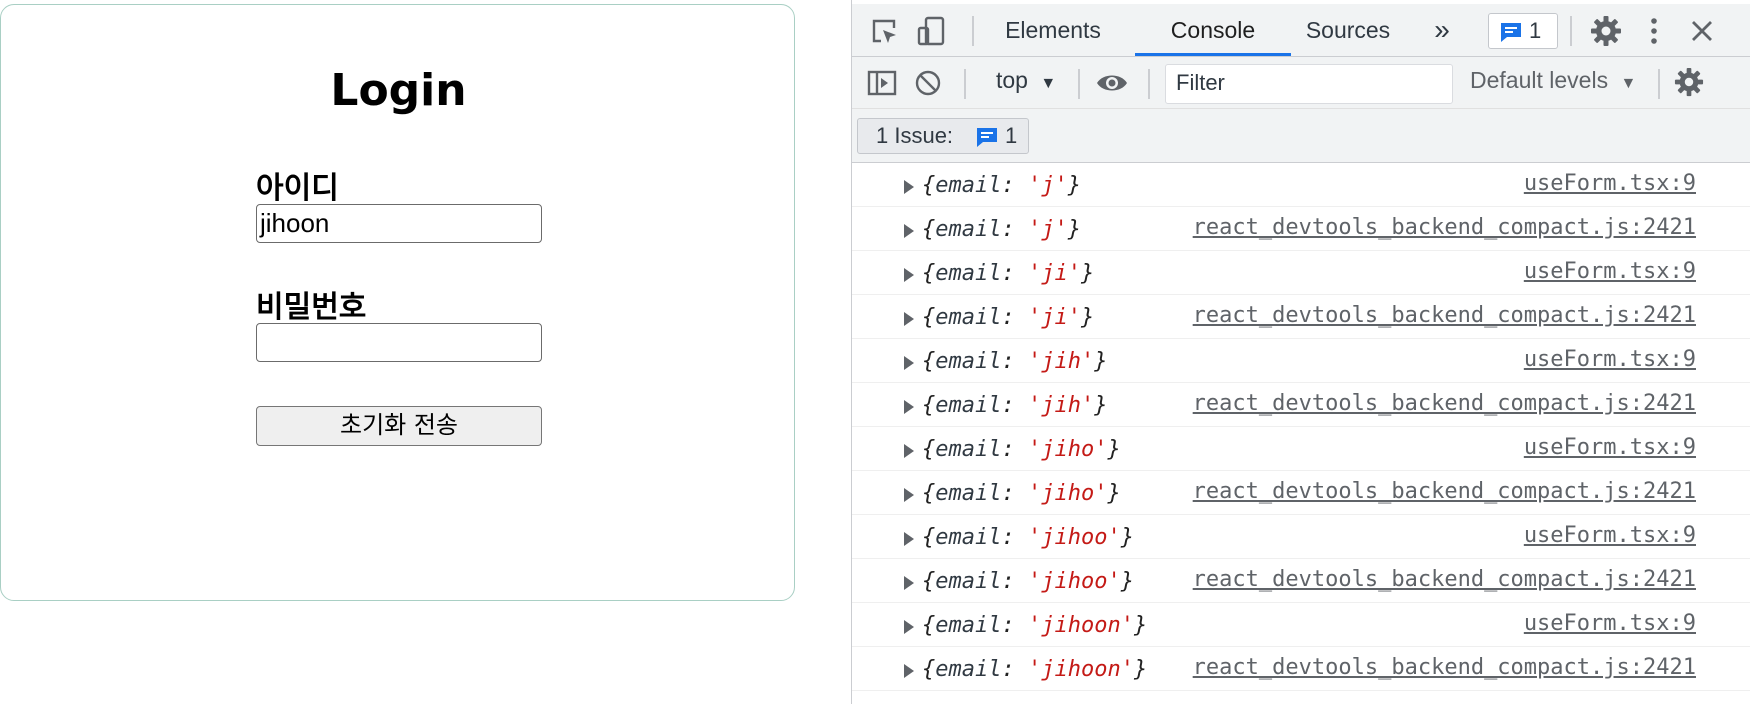  What do you see at coordinates (1061, 405) in the screenshot?
I see `log-value: 'jih'` at bounding box center [1061, 405].